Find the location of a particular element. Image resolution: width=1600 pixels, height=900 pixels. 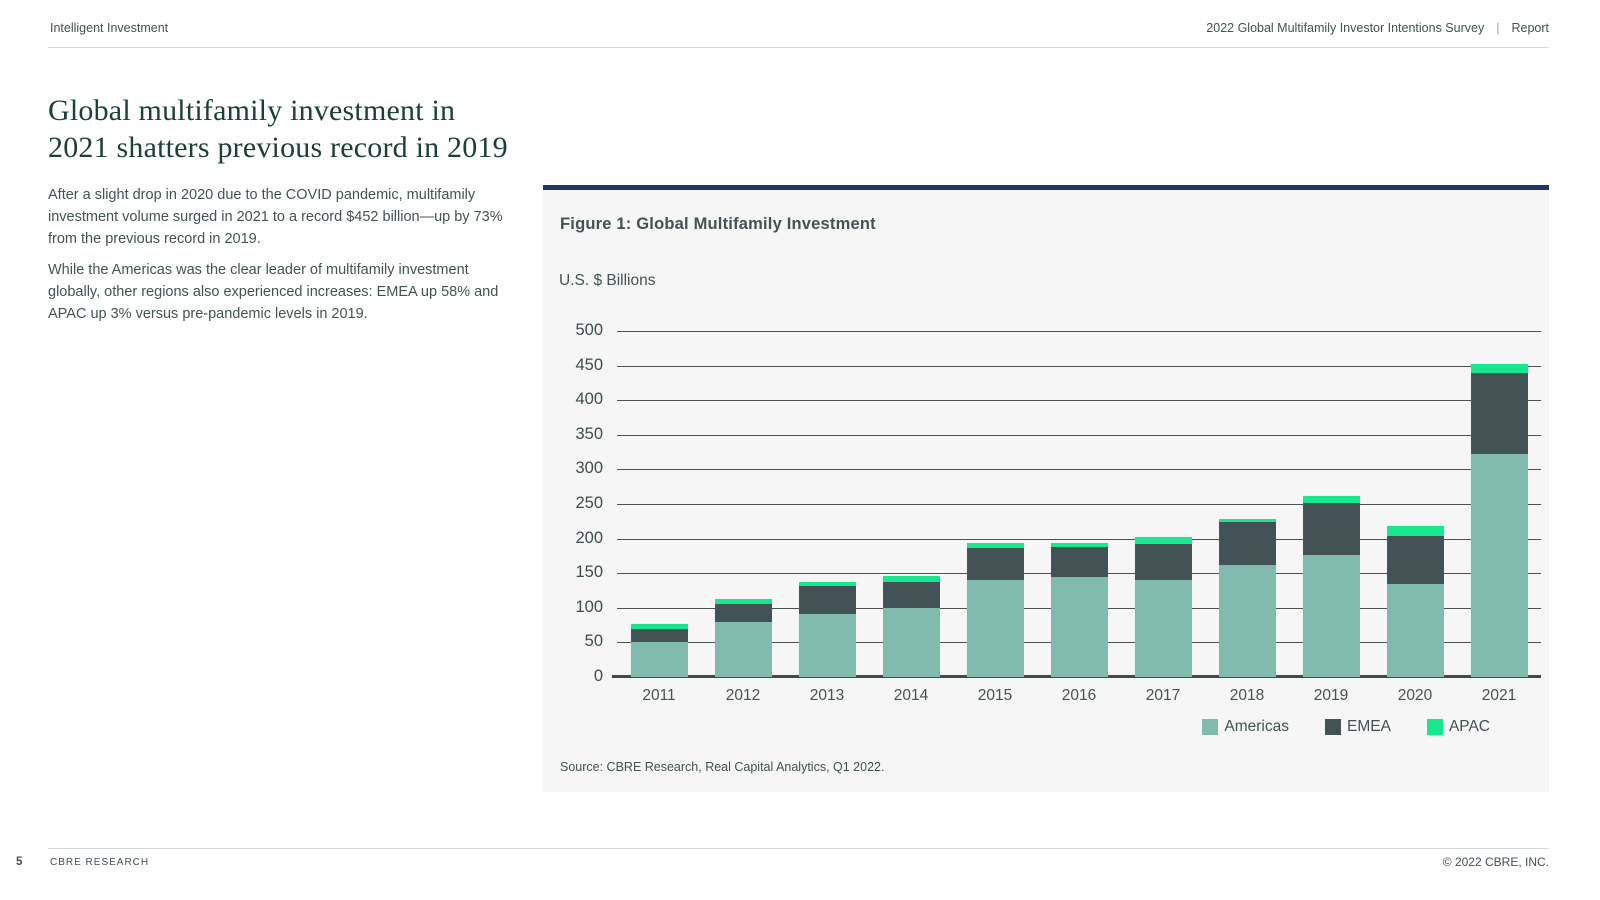

stacked-bar-2021 is located at coordinates (1499, 520).